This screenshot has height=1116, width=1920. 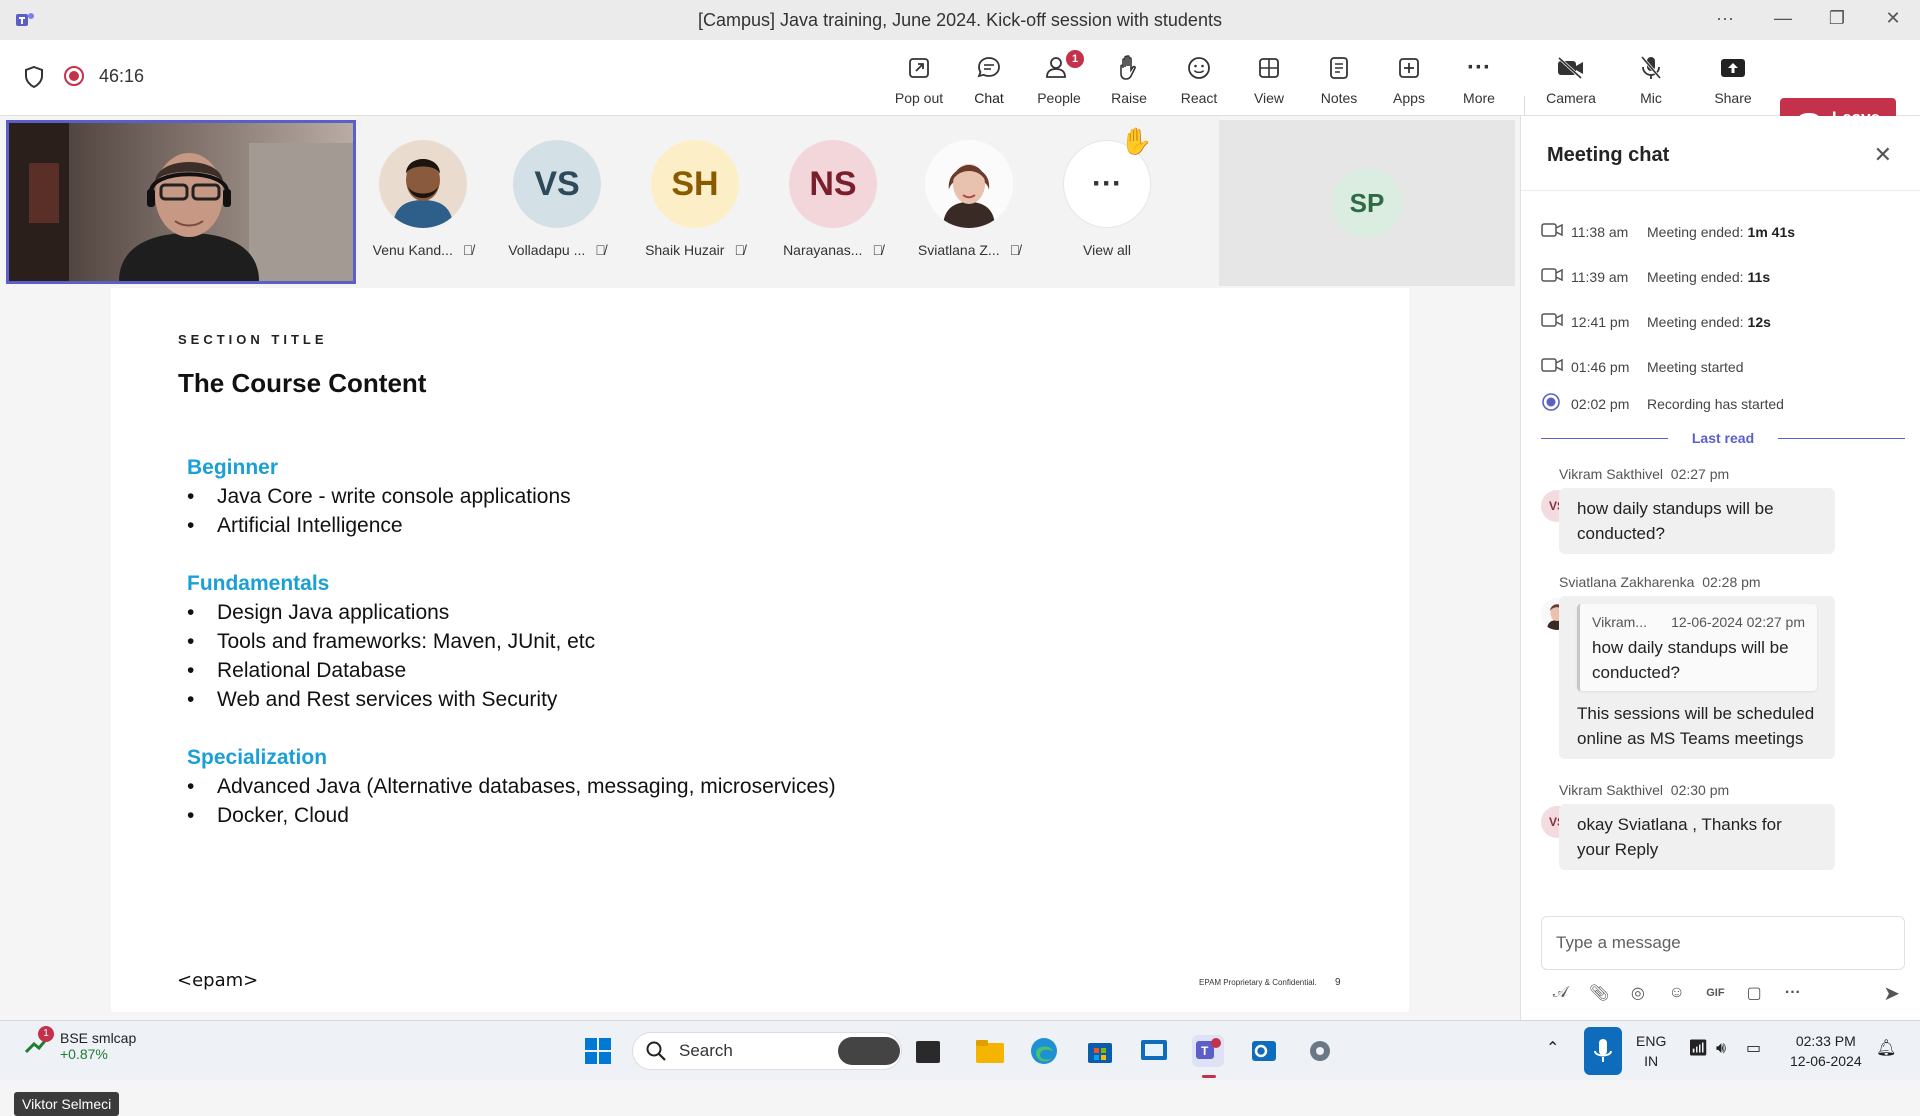 I want to click on message-bubble: okay Sviatlana , Thanks for your Reply, so click(x=1697, y=837).